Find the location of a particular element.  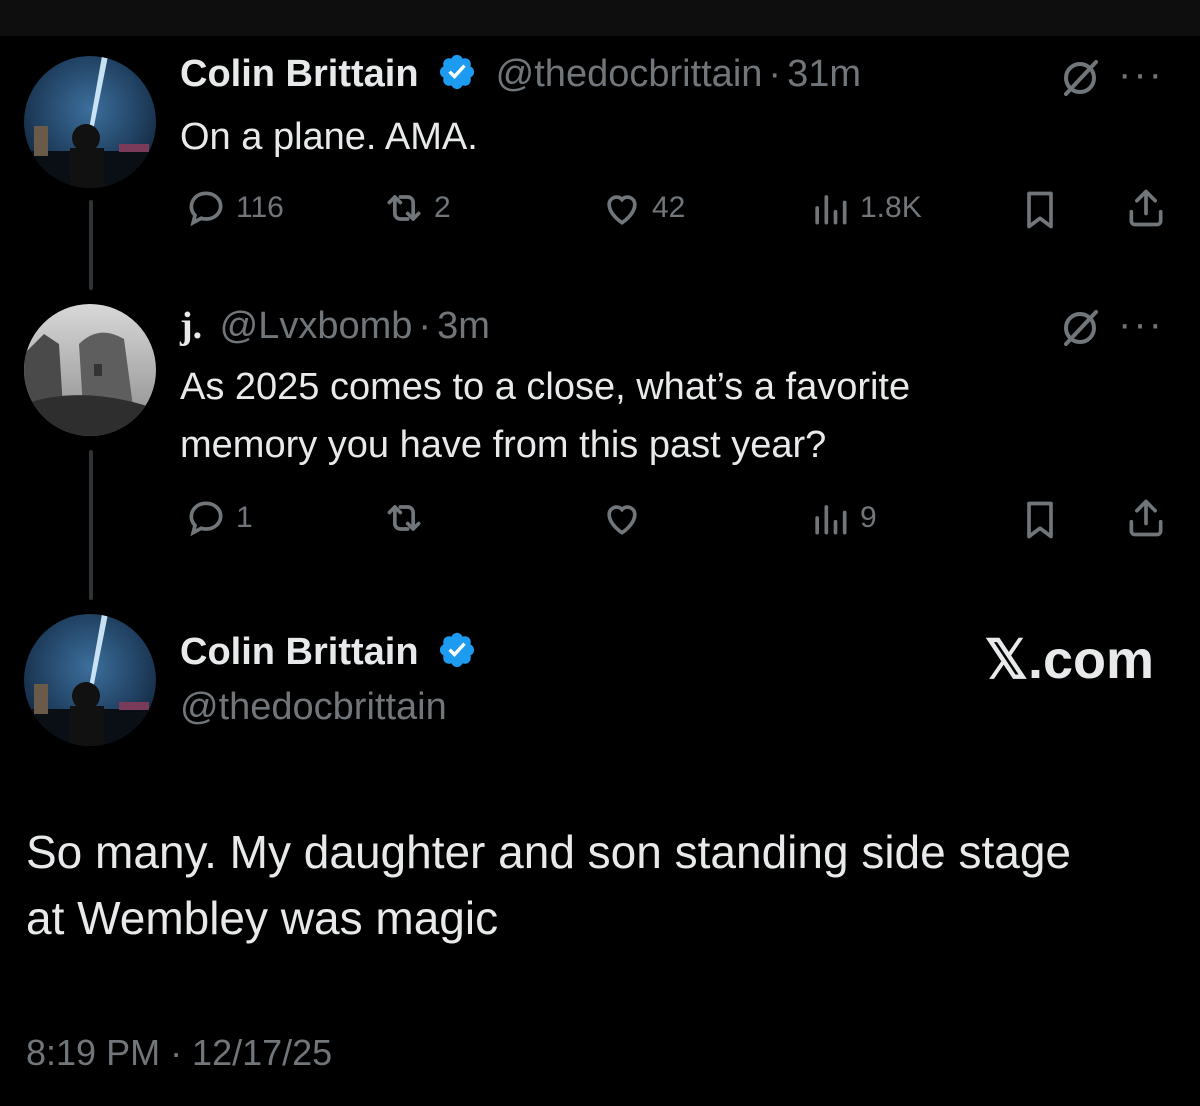

reply-button: 1 is located at coordinates (218, 518).